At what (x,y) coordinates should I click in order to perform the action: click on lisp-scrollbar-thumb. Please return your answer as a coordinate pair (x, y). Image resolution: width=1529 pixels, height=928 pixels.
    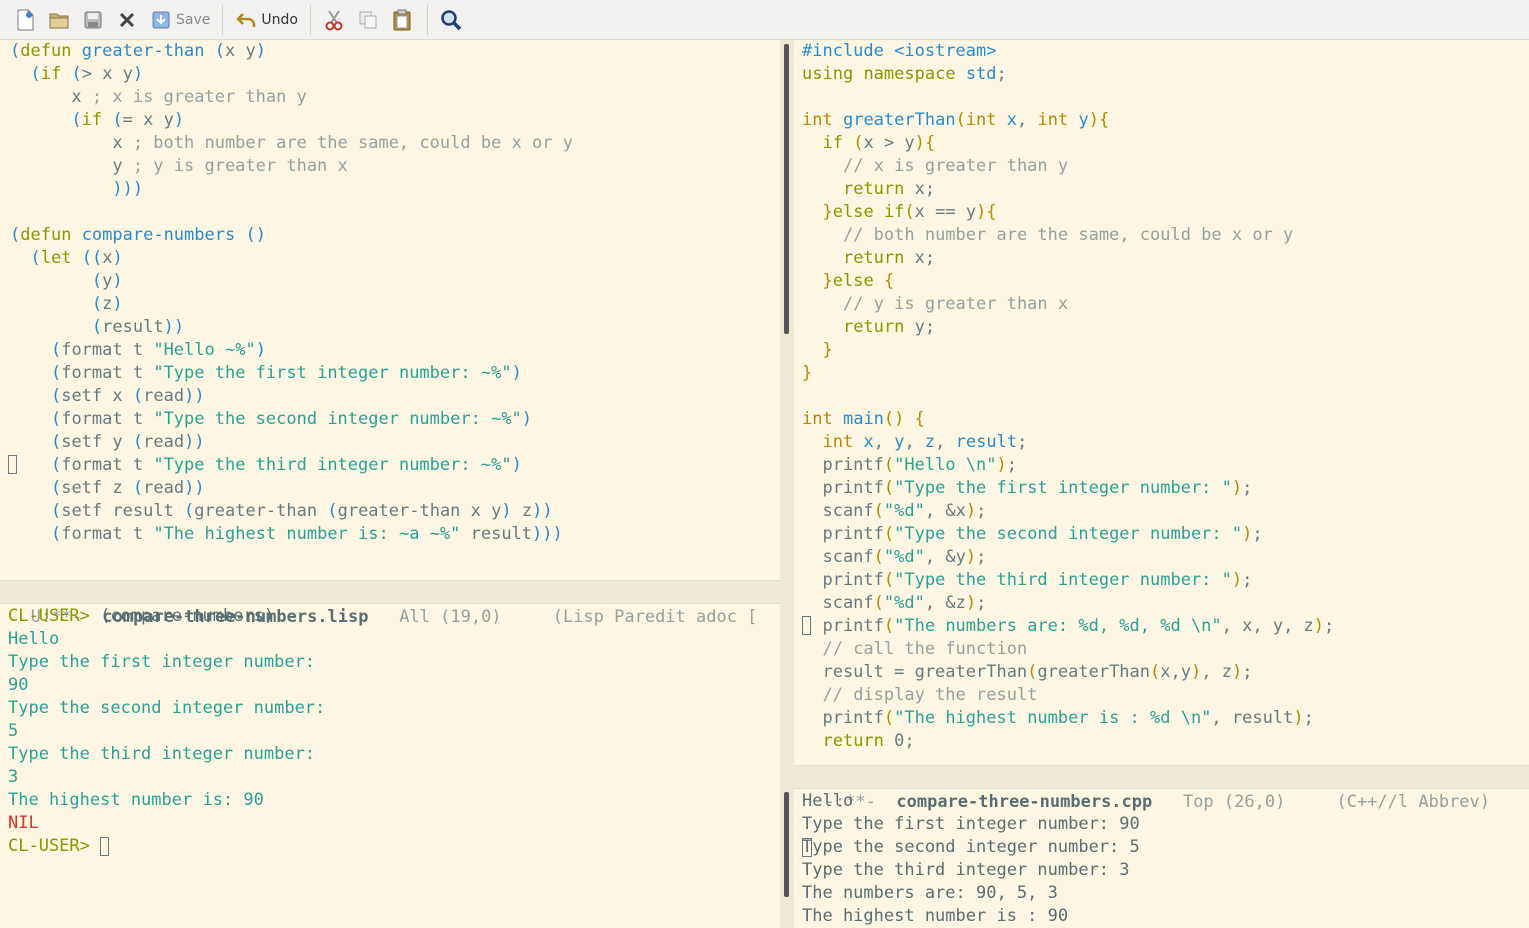
    Looking at the image, I should click on (786, 189).